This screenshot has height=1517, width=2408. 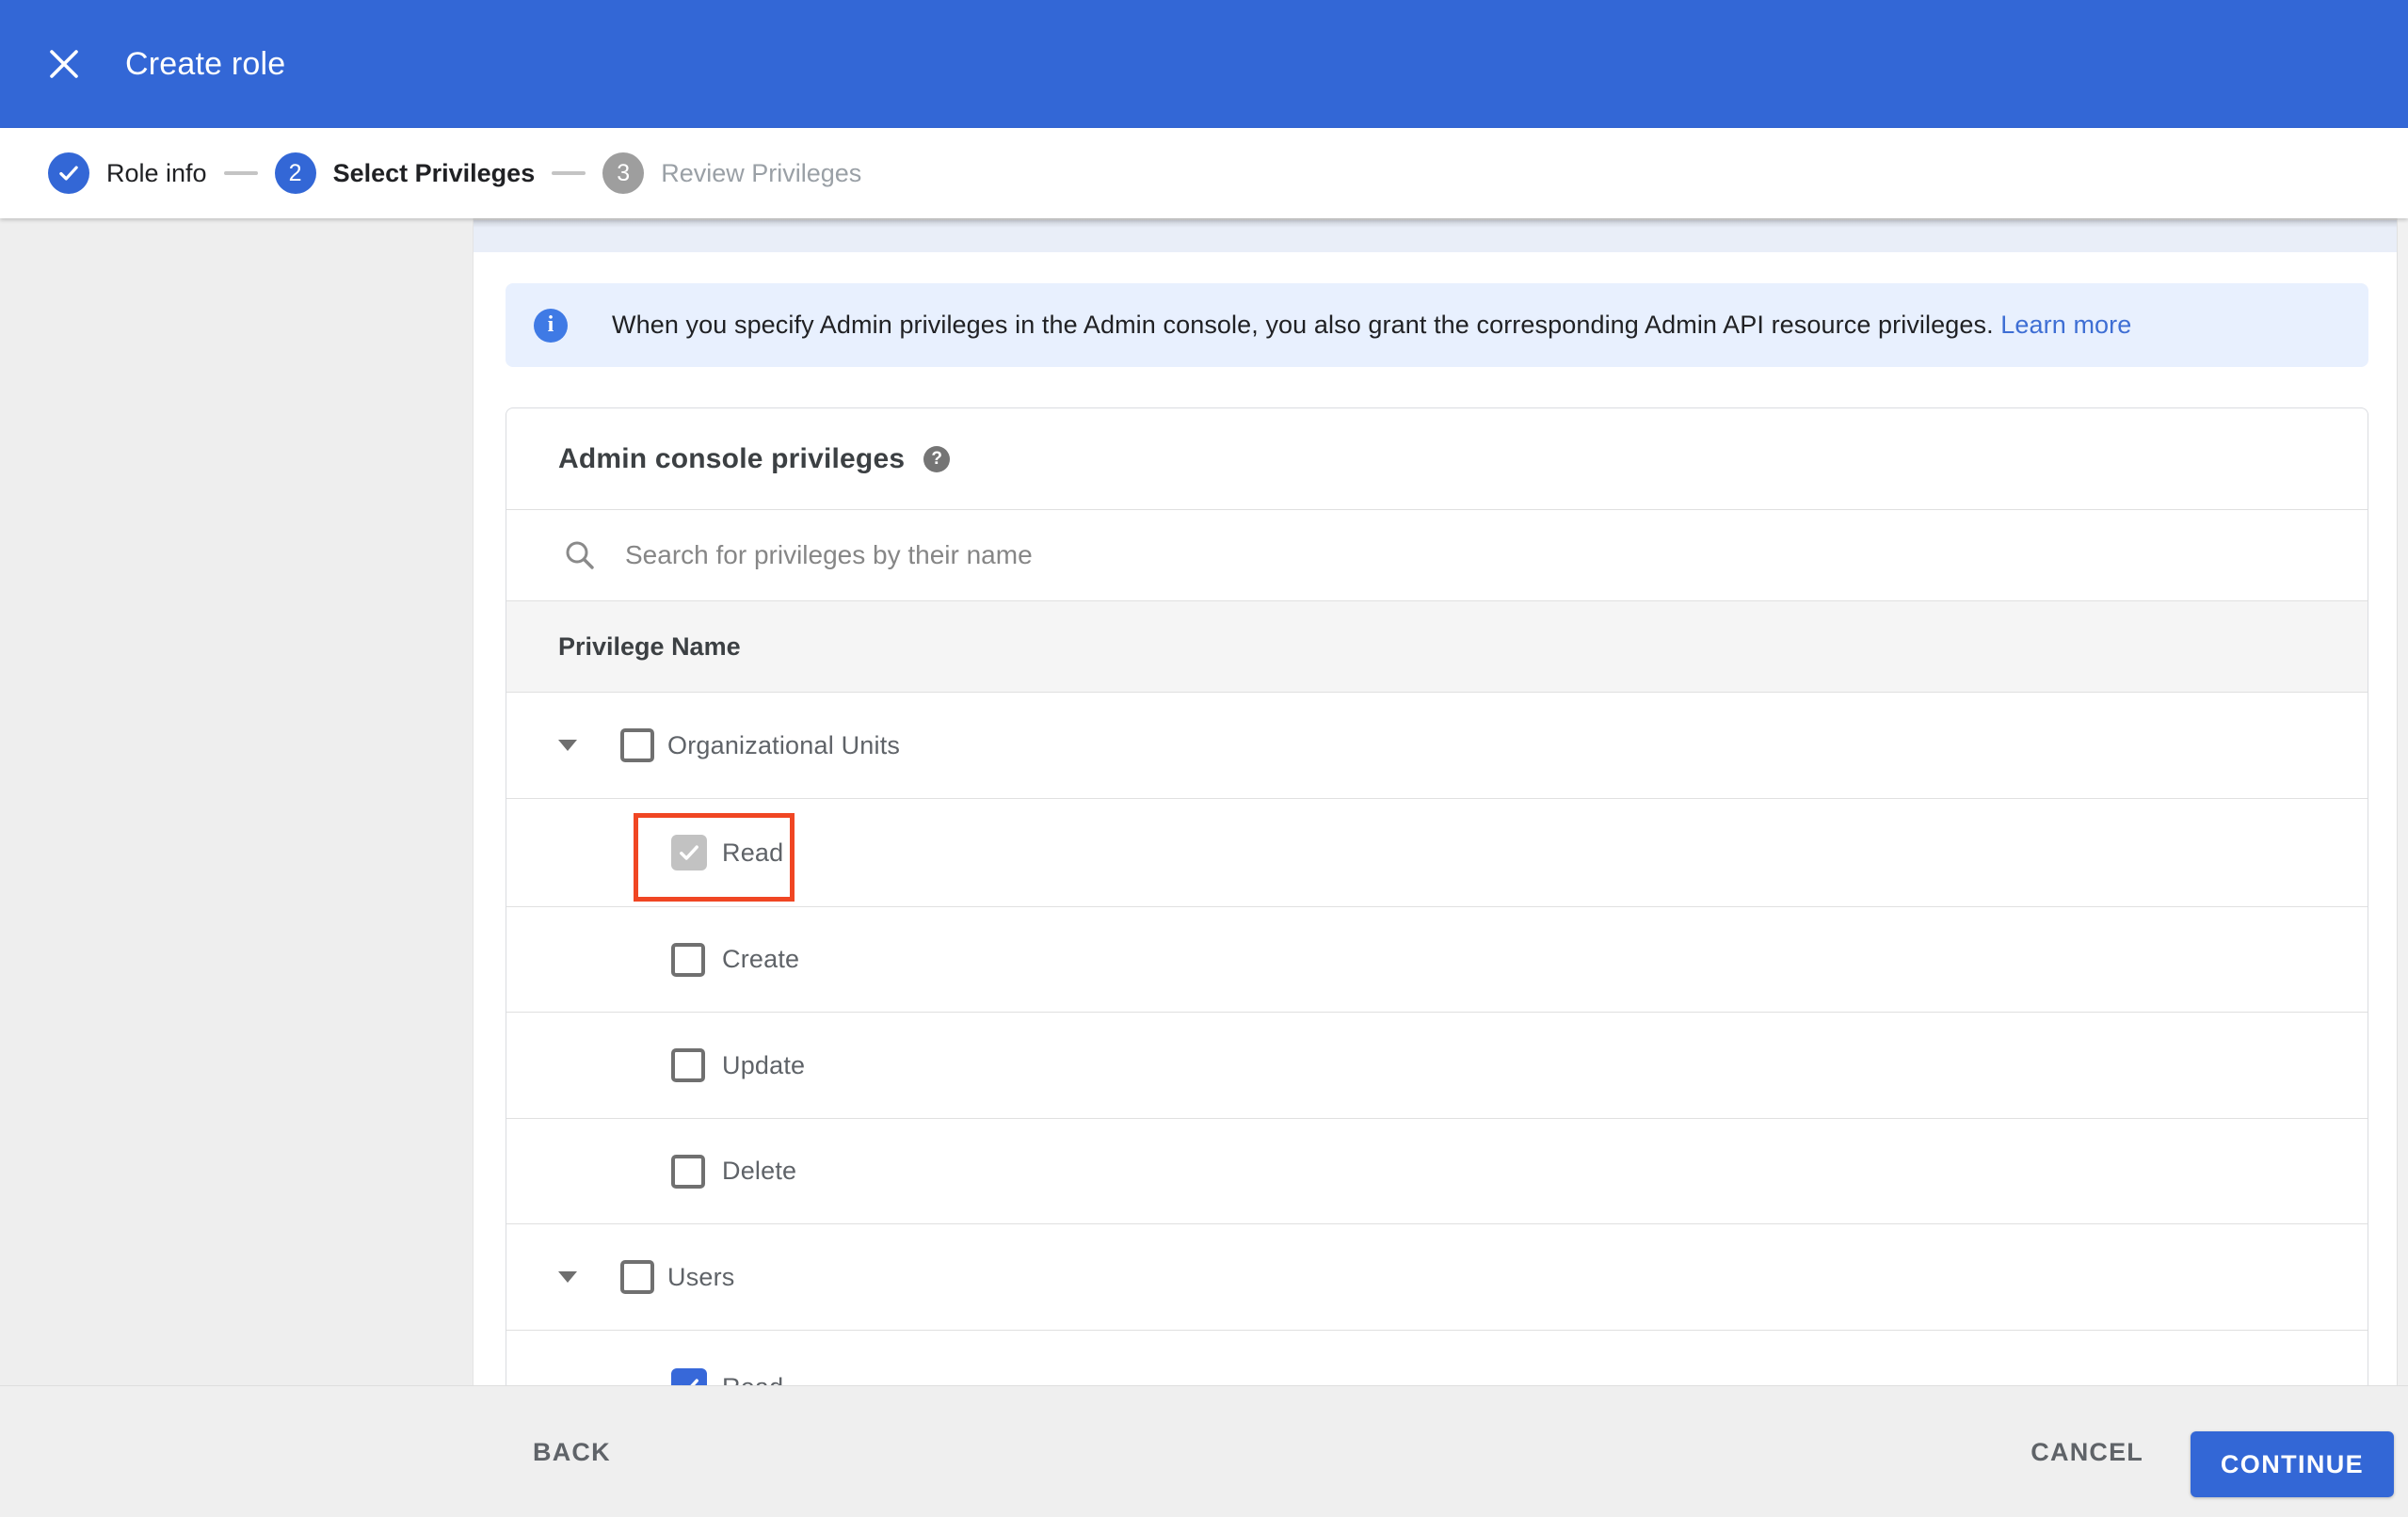 What do you see at coordinates (637, 1277) in the screenshot?
I see `checkbox-users` at bounding box center [637, 1277].